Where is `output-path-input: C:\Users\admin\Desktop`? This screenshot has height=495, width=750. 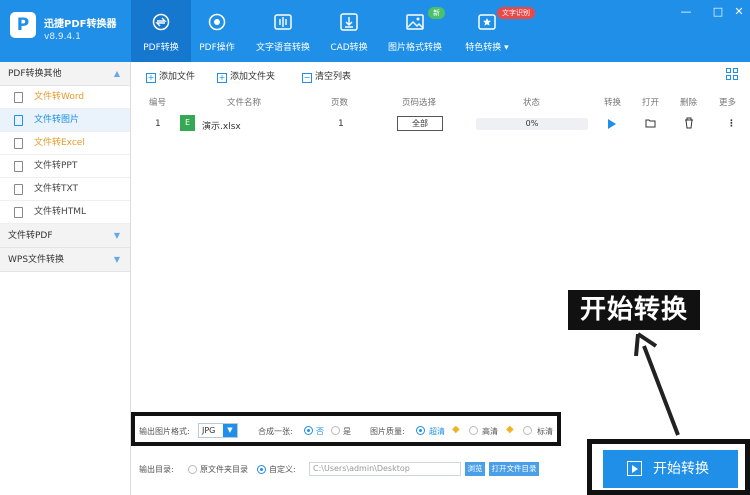
output-path-input: C:\Users\admin\Desktop is located at coordinates (385, 469).